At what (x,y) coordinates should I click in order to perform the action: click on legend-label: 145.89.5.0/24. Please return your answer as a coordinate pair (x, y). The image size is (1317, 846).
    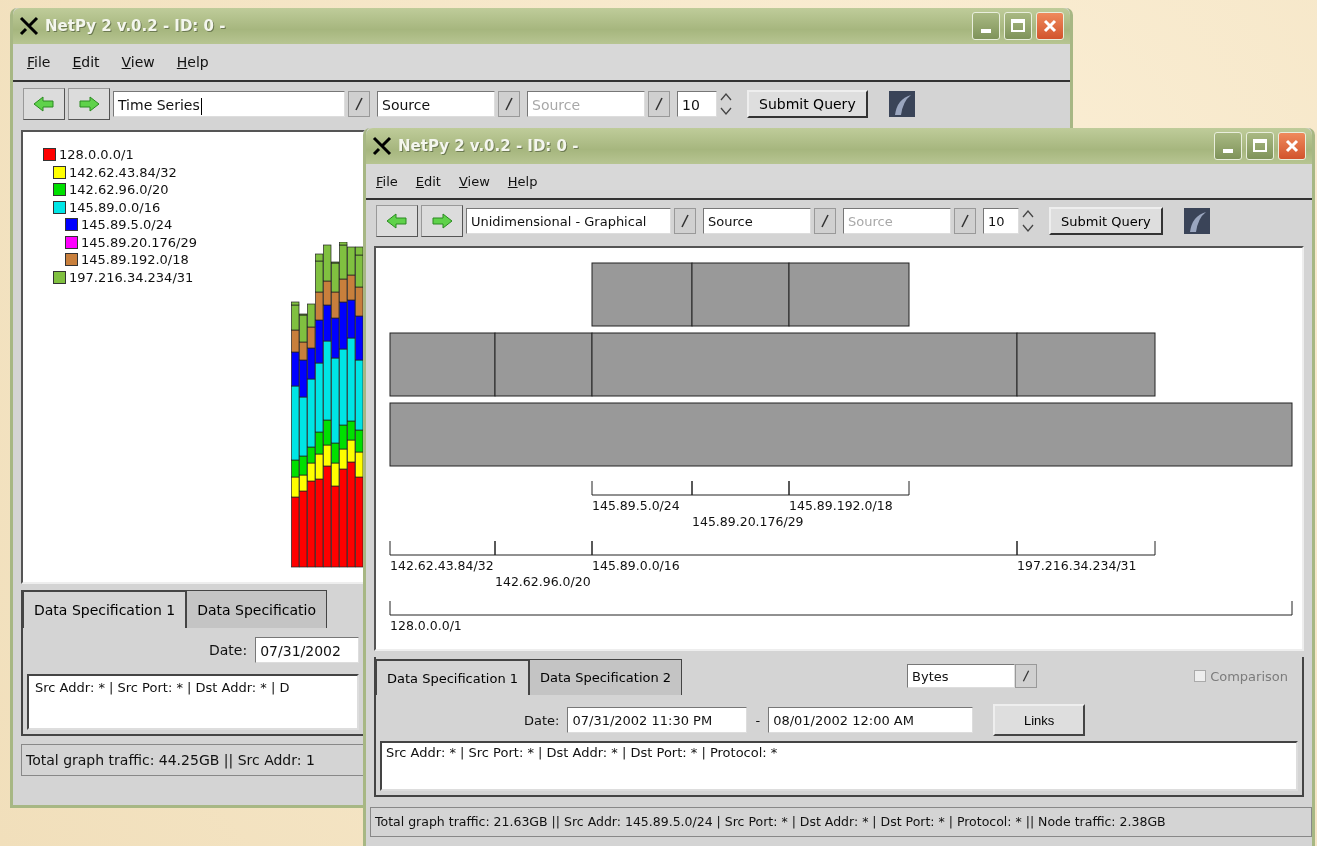
    Looking at the image, I should click on (127, 225).